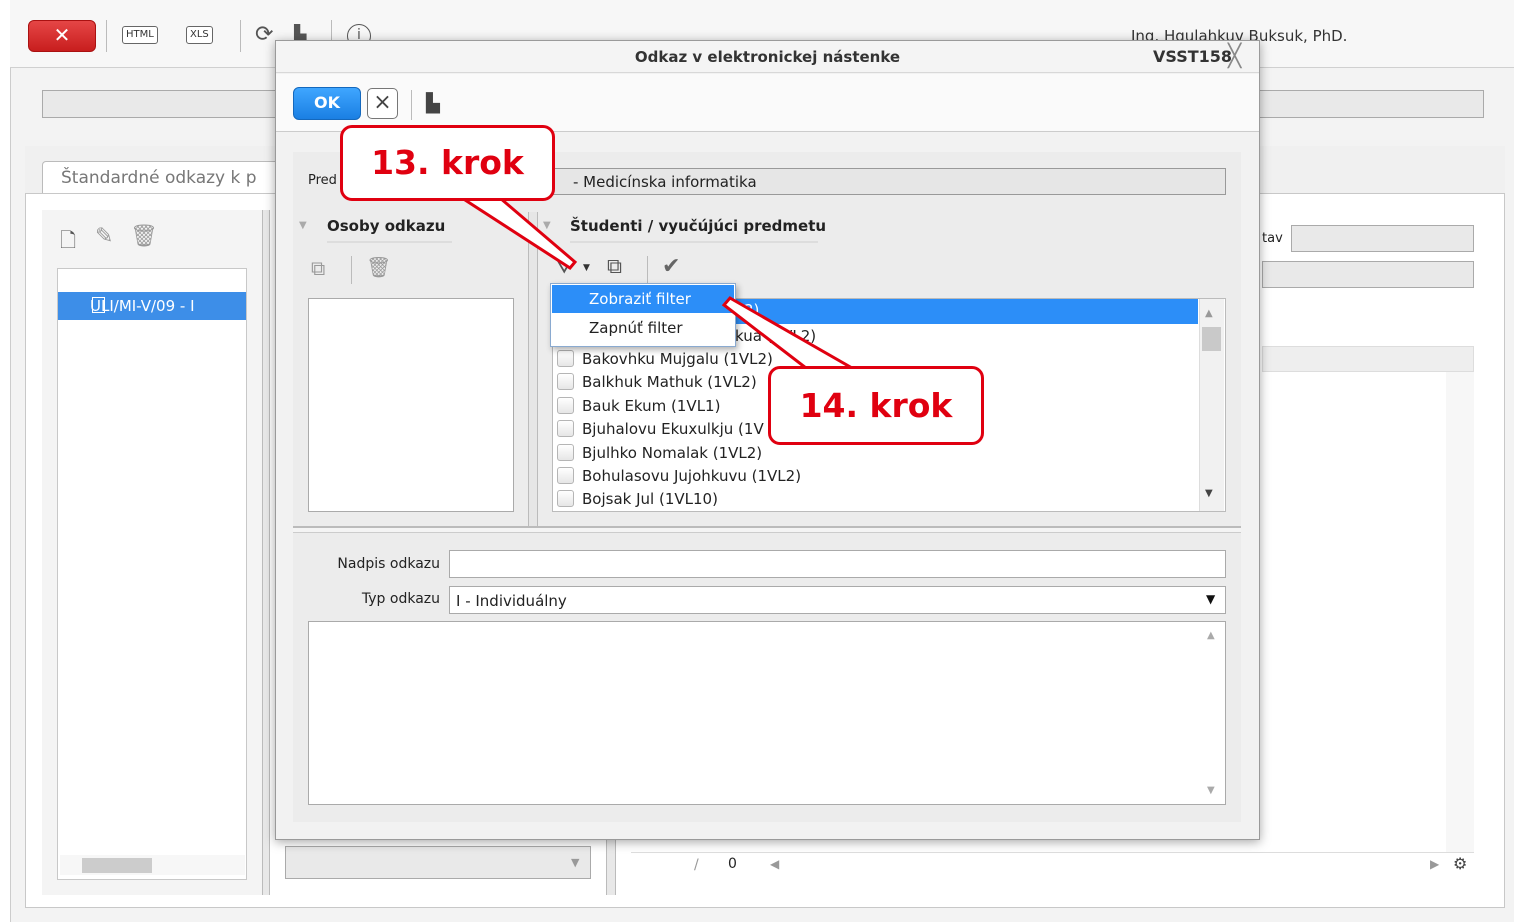  I want to click on callout-step-14: 14. krok, so click(876, 405).